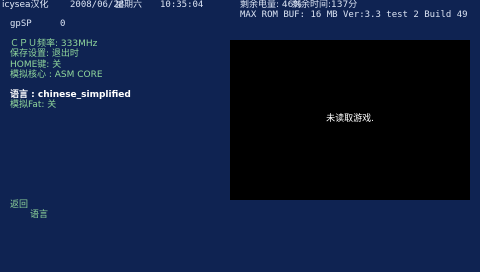 This screenshot has width=480, height=272. What do you see at coordinates (39, 215) in the screenshot?
I see `language-footer-label: 语言` at bounding box center [39, 215].